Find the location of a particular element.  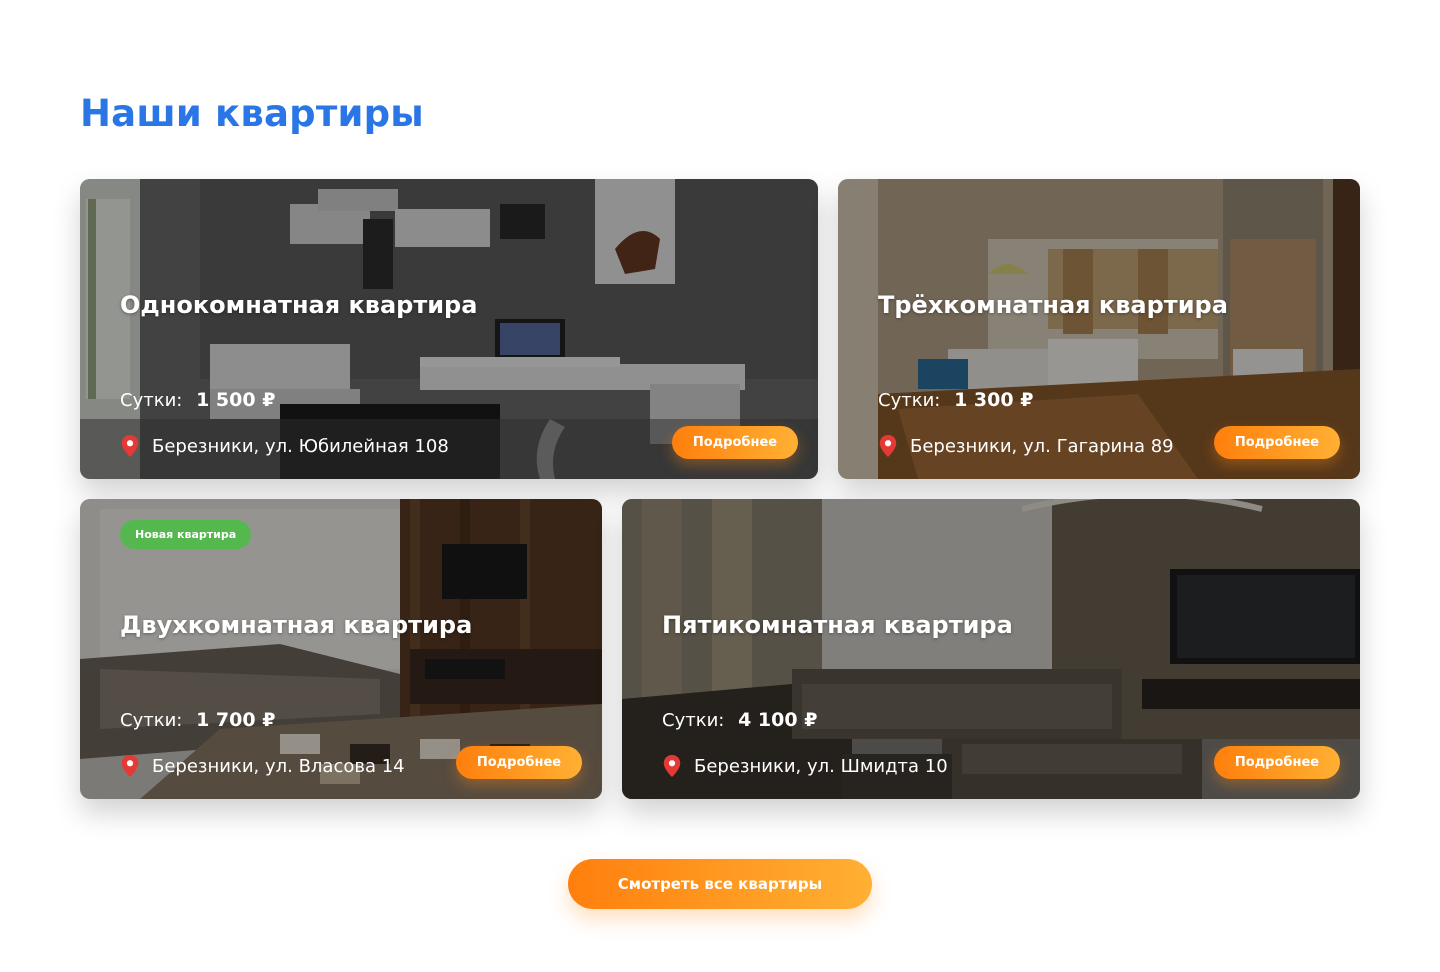

address-row: Березники, ул. Юбилейная 108 is located at coordinates (284, 446).